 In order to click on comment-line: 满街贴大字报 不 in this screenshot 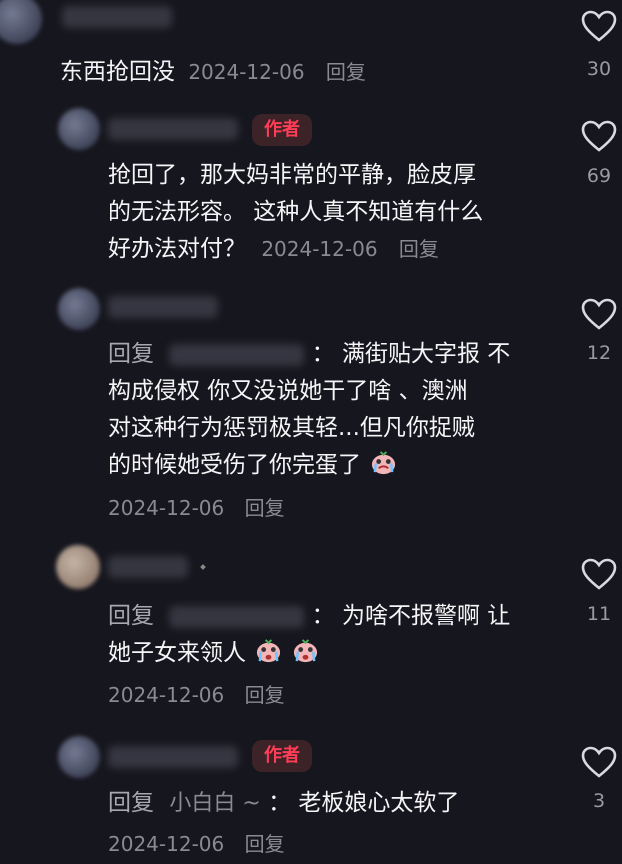, I will do `click(426, 354)`.